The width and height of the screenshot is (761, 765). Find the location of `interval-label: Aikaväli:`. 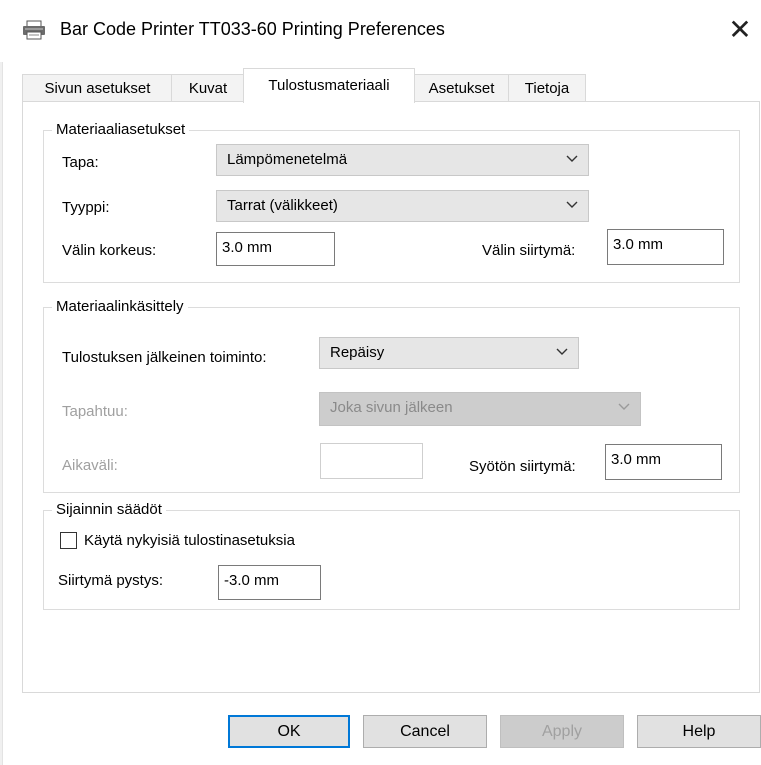

interval-label: Aikaväli: is located at coordinates (90, 465).